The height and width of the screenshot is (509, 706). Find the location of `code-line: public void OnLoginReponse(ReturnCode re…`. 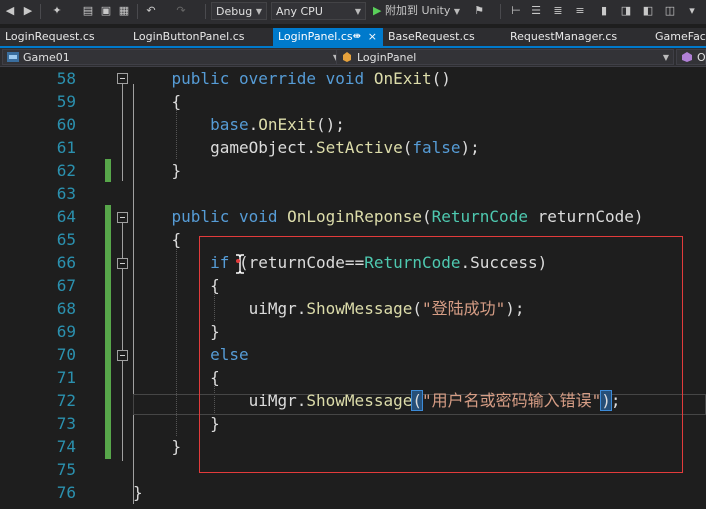

code-line: public void OnLoginReponse(ReturnCode re… is located at coordinates (388, 216).